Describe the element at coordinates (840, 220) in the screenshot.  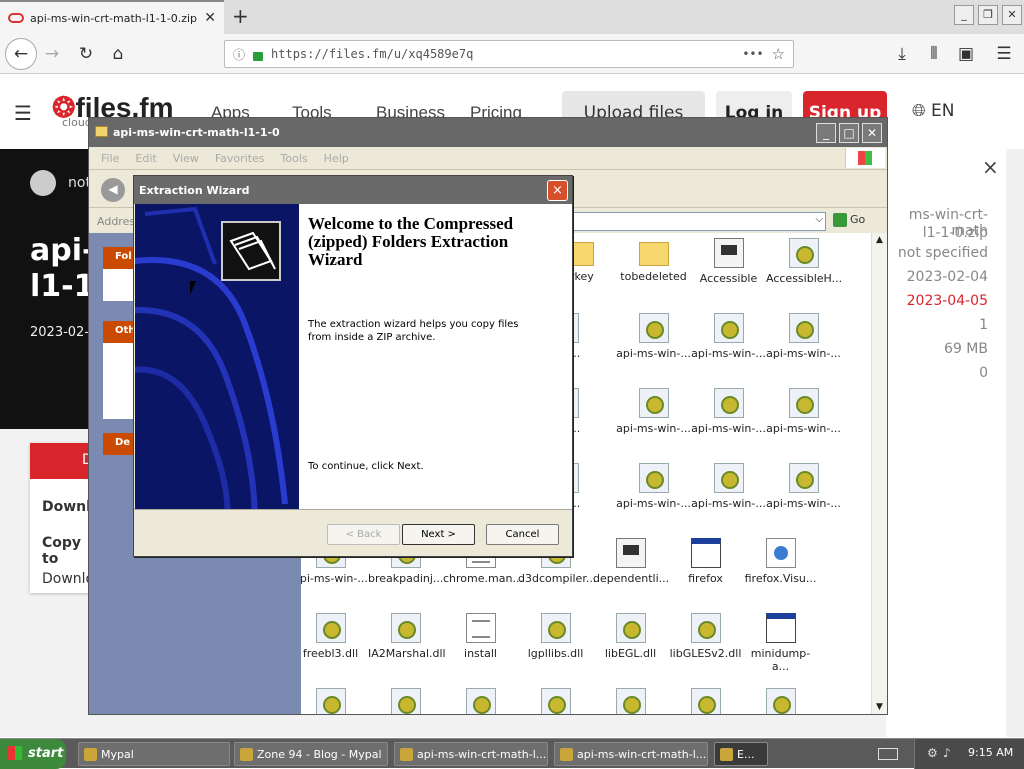
I see `go-arrow-icon` at that location.